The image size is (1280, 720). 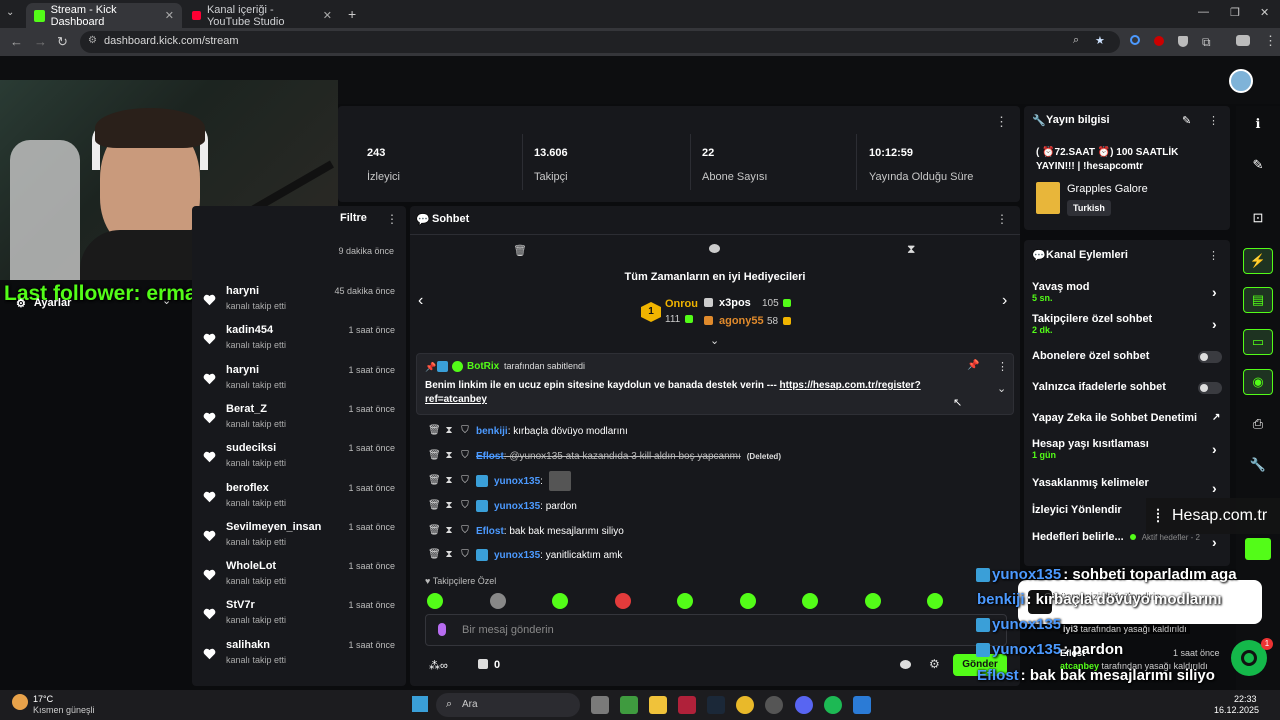 What do you see at coordinates (251, 566) in the screenshot?
I see `follower-name: WholeLot` at bounding box center [251, 566].